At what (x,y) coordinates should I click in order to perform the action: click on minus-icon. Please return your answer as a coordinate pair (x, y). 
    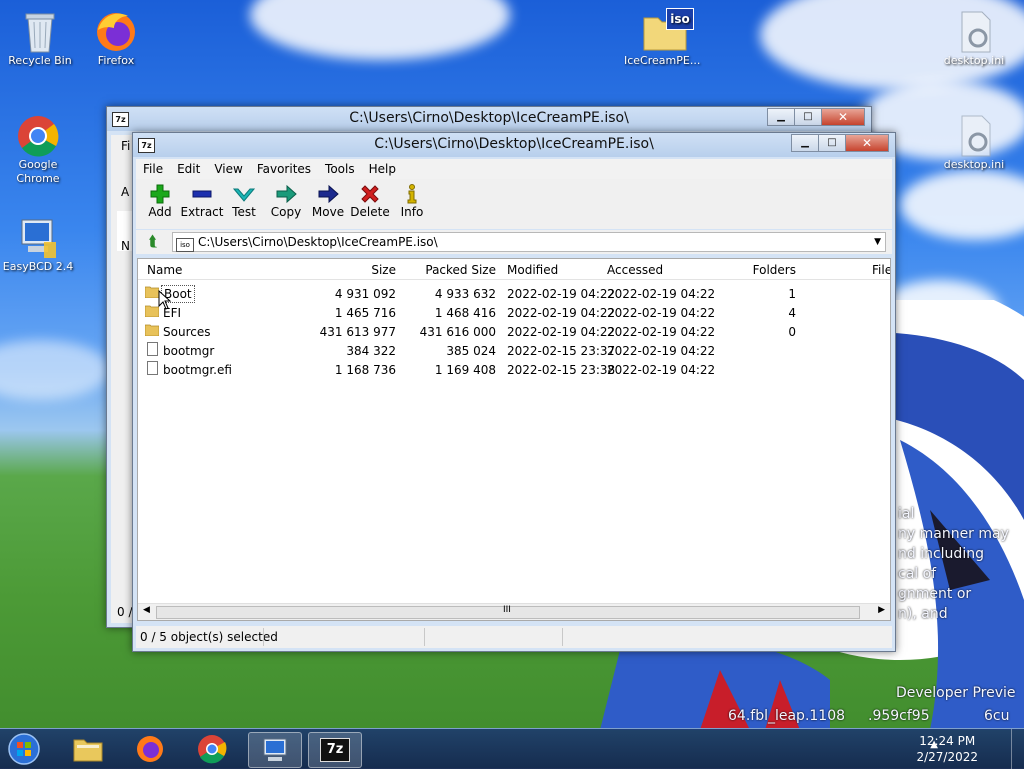
    Looking at the image, I should click on (202, 194).